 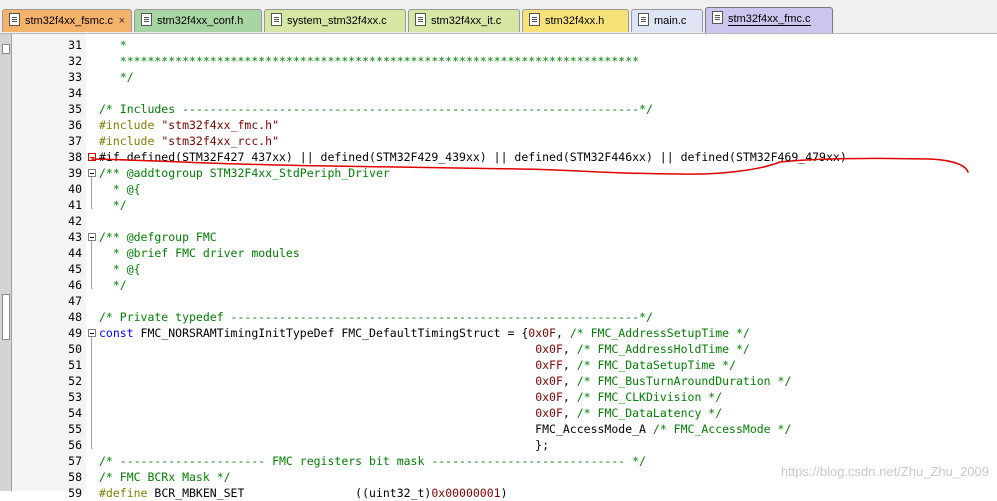 I want to click on code-token: /* FMC_CLKDivision */, so click(x=649, y=397).